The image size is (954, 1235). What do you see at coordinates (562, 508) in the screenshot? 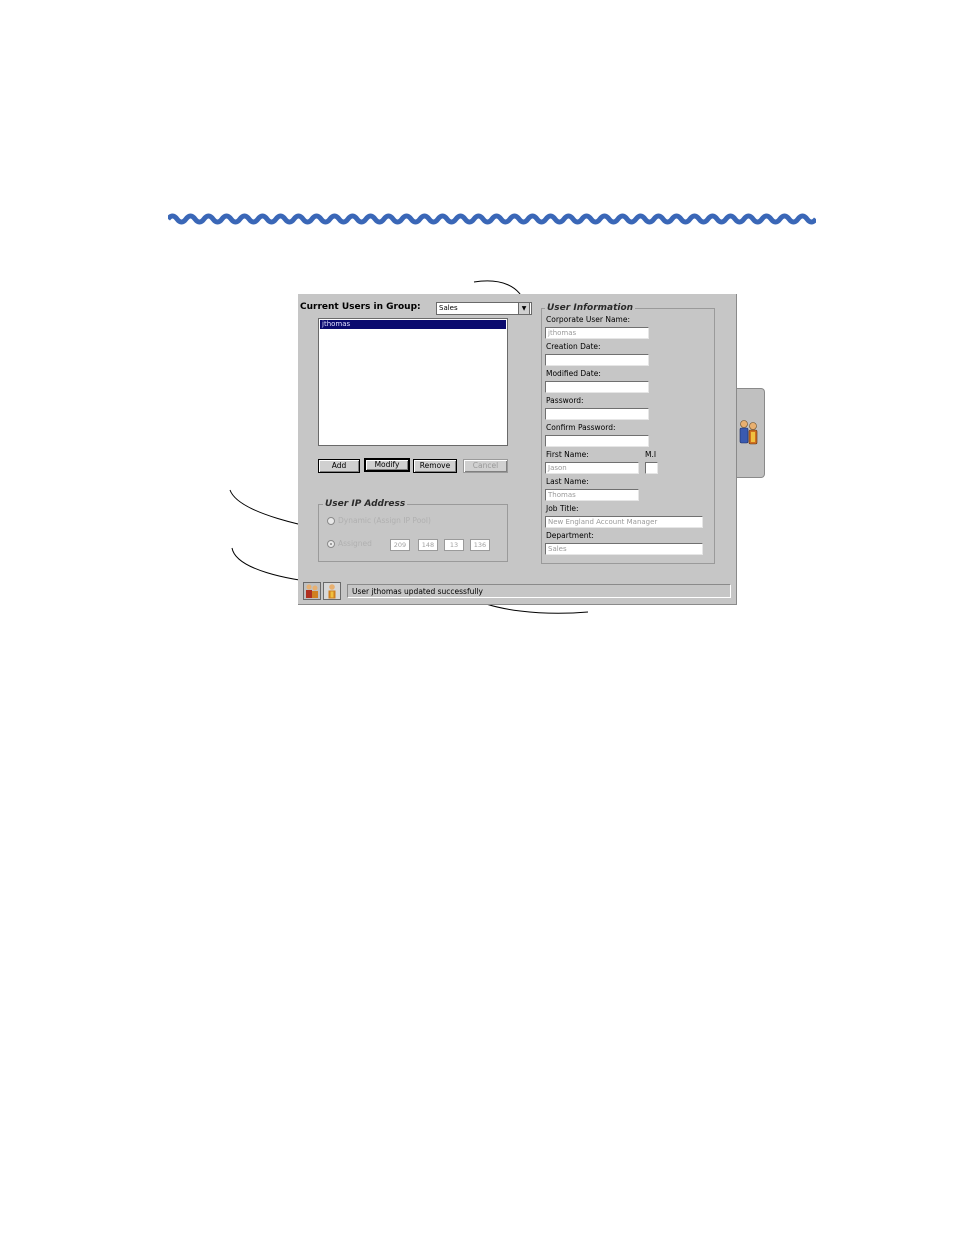
I see `job-title-label: Job Title:` at bounding box center [562, 508].